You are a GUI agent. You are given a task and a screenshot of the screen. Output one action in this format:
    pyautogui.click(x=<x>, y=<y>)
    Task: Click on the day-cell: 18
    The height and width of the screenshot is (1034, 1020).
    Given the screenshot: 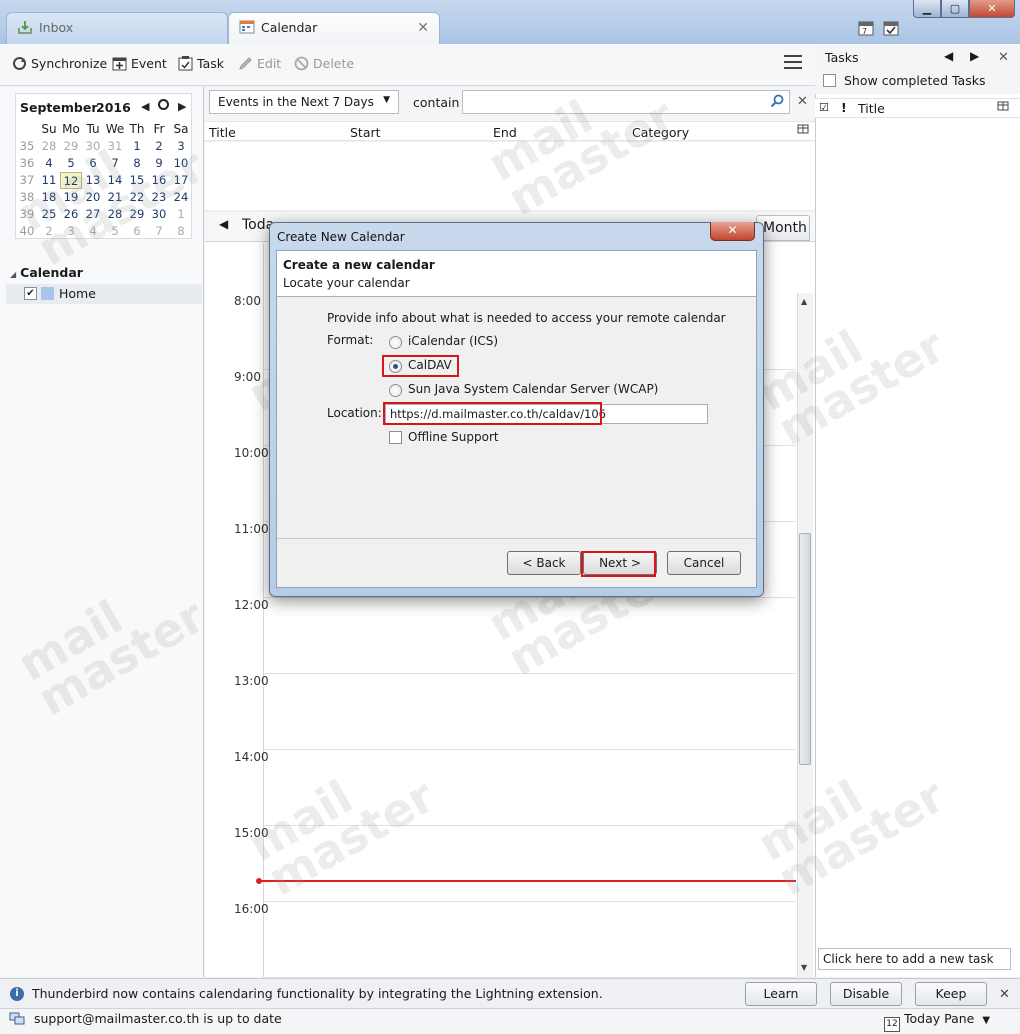 What is the action you would take?
    pyautogui.click(x=49, y=197)
    